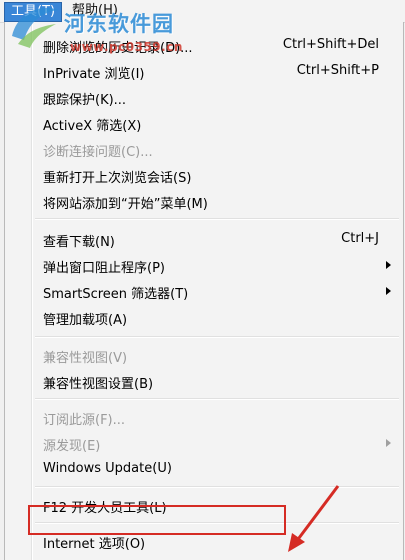 The height and width of the screenshot is (560, 405). Describe the element at coordinates (85, 358) in the screenshot. I see `menu-item-label: 兼容性视图(V)` at that location.